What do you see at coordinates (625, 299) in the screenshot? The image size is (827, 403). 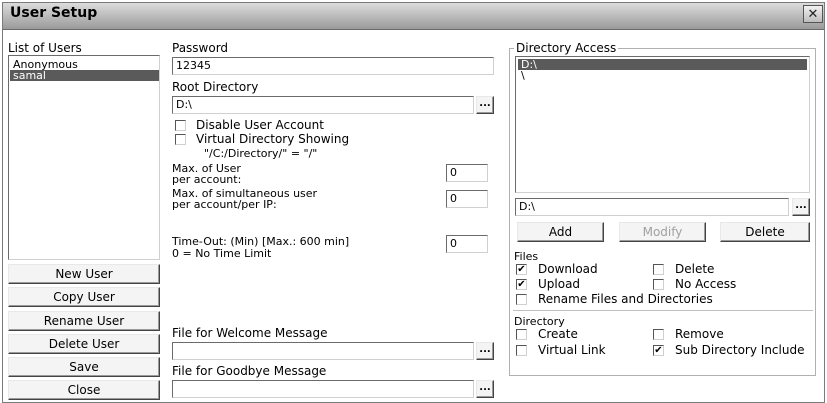 I see `rename-files-label: Rename Files and Directories` at bounding box center [625, 299].